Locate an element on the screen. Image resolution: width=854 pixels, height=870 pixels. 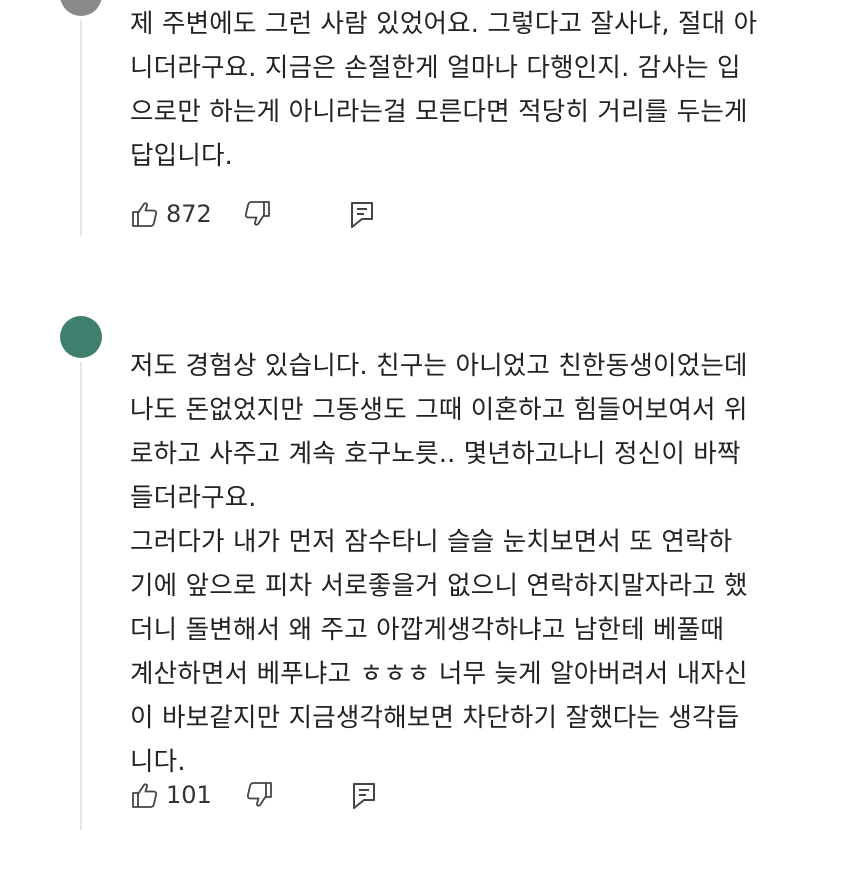
comment-line: 더니 돌변해서 왜 주고 아깝게생각하냐고 남한테 베풀때 is located at coordinates (427, 630).